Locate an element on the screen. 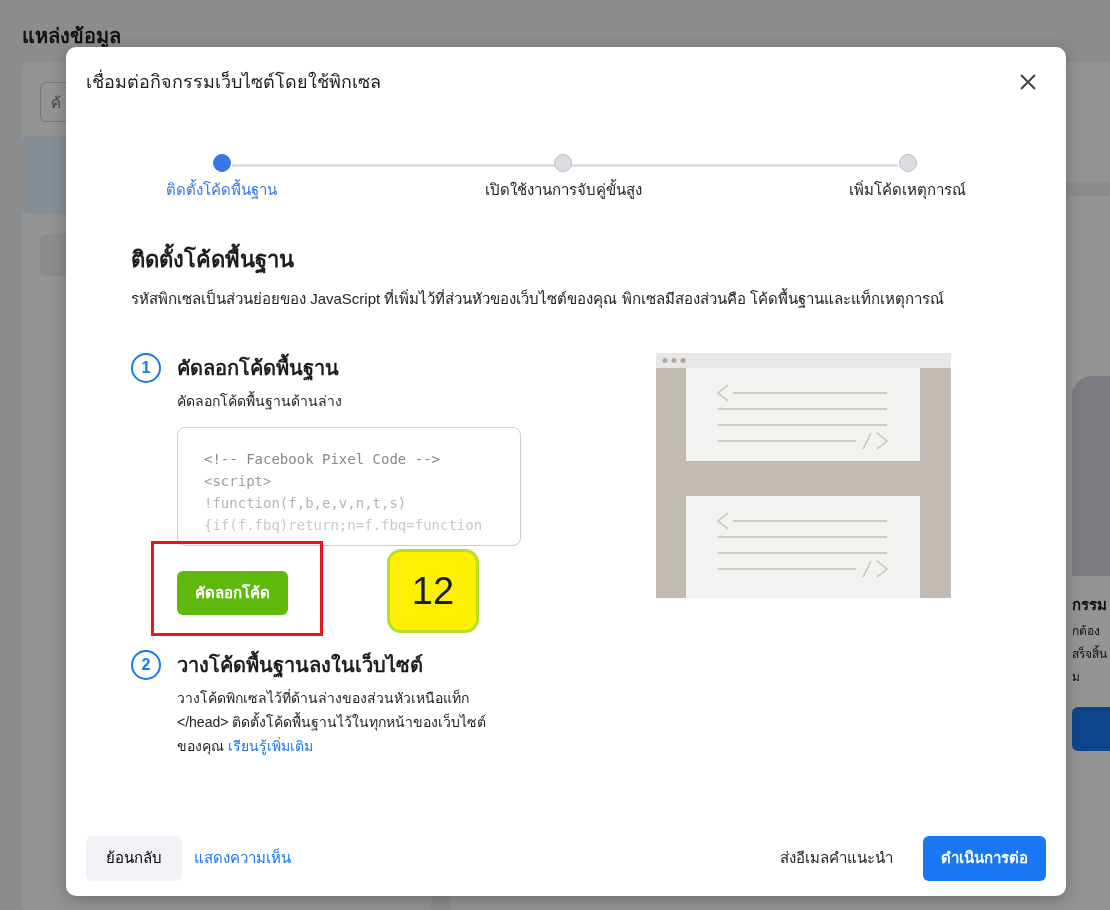 The width and height of the screenshot is (1110, 910). continue-button: ดำเนินการต่อ is located at coordinates (984, 858).